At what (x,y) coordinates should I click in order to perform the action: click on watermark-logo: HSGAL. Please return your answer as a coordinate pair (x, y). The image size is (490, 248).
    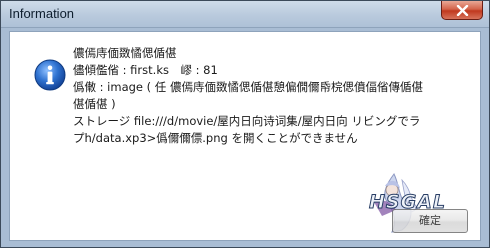
    Looking at the image, I should click on (407, 202).